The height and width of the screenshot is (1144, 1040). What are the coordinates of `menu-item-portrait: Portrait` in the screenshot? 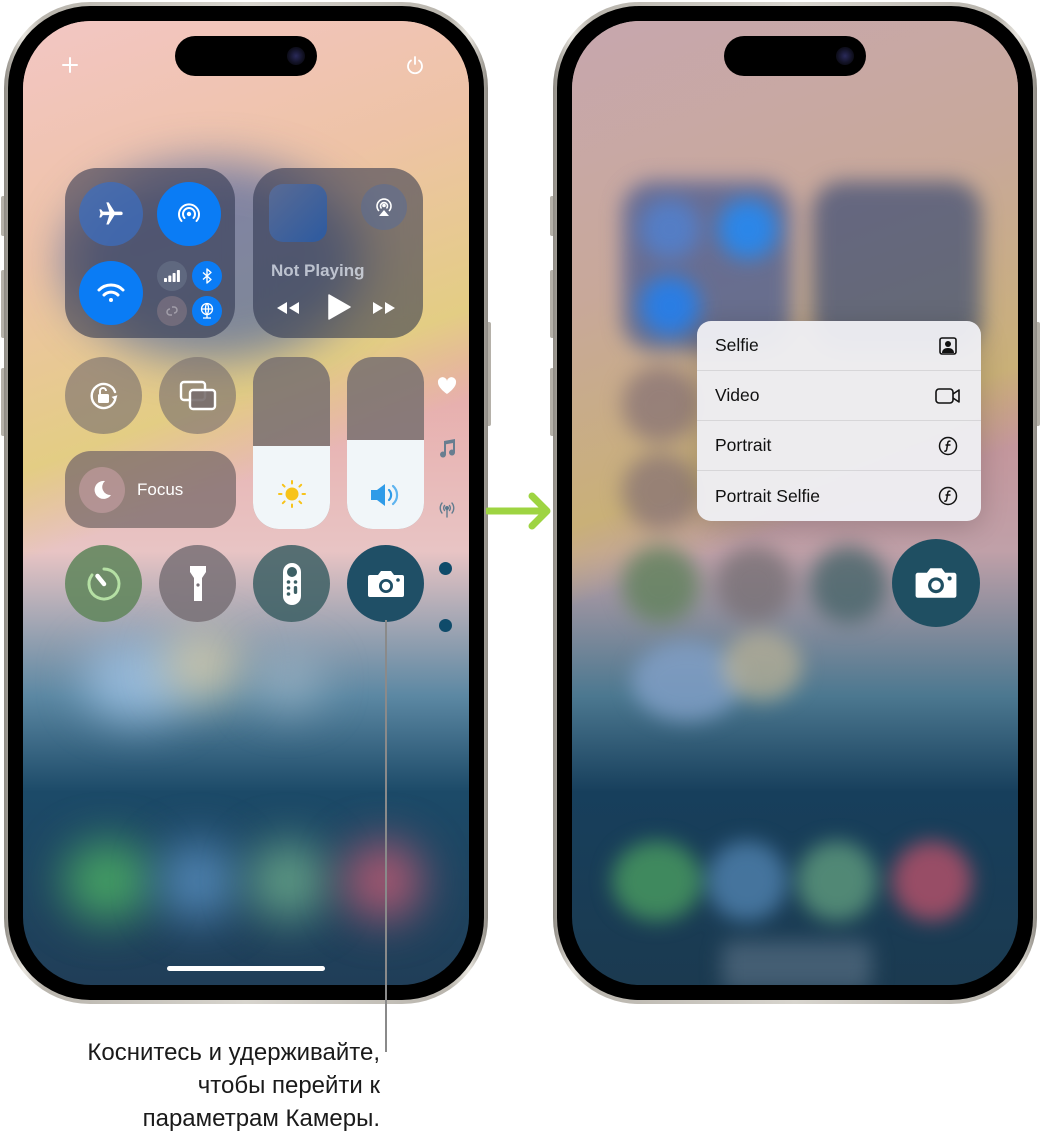 It's located at (839, 446).